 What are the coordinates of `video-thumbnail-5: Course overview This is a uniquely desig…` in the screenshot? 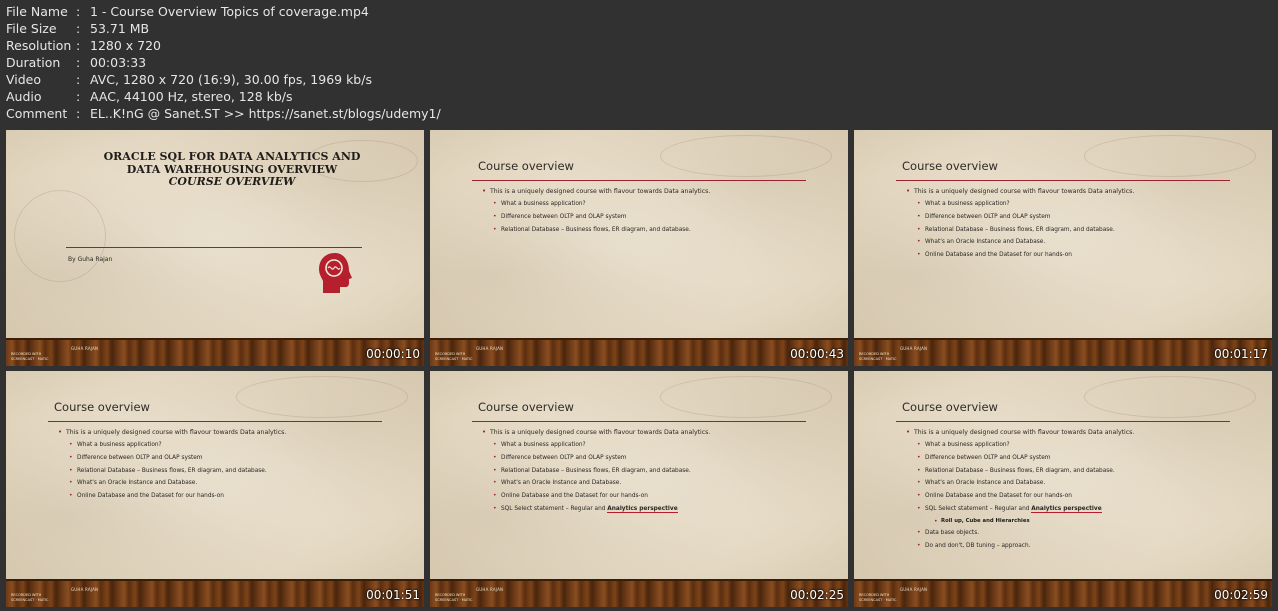 It's located at (639, 489).